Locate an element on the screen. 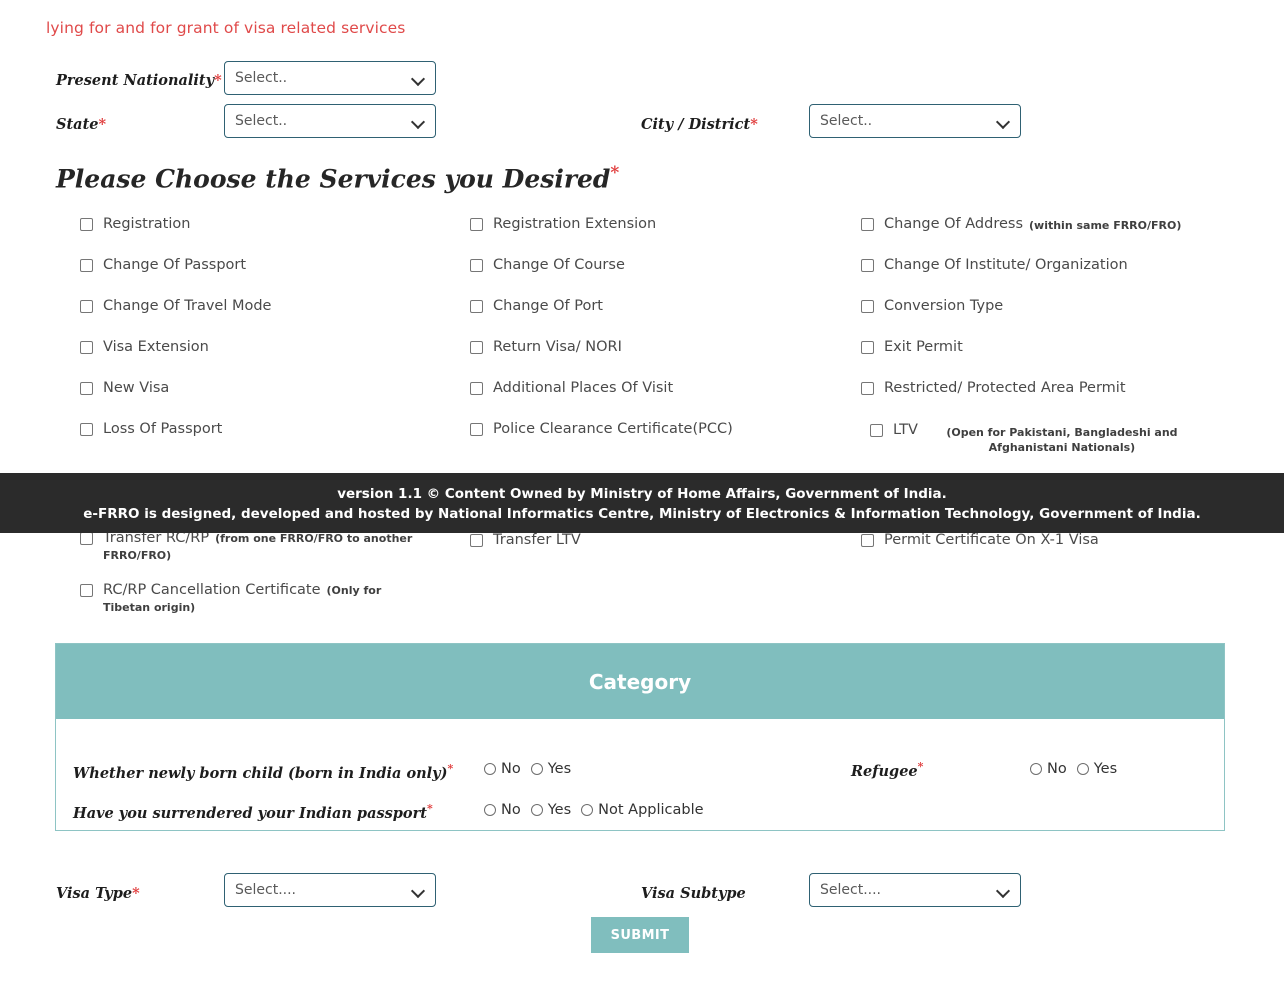 This screenshot has width=1284, height=989. service-checkbox-additional-places-of-visit: Additional Places Of Visit is located at coordinates (571, 388).